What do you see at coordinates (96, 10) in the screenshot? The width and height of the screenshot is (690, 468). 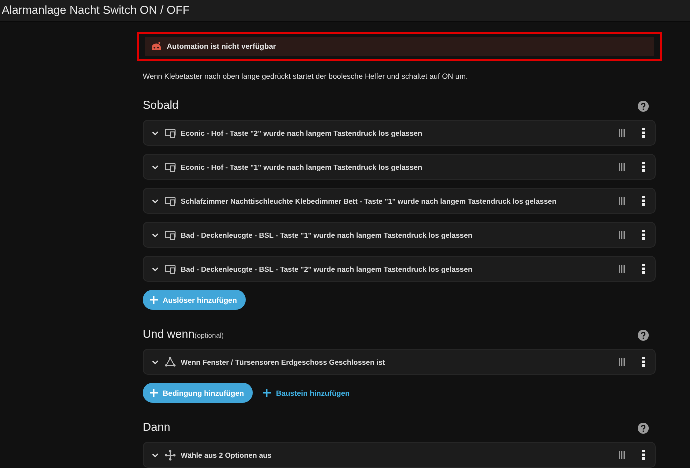 I see `window-title: Alarmanlage Nacht Switch ON / OFF` at bounding box center [96, 10].